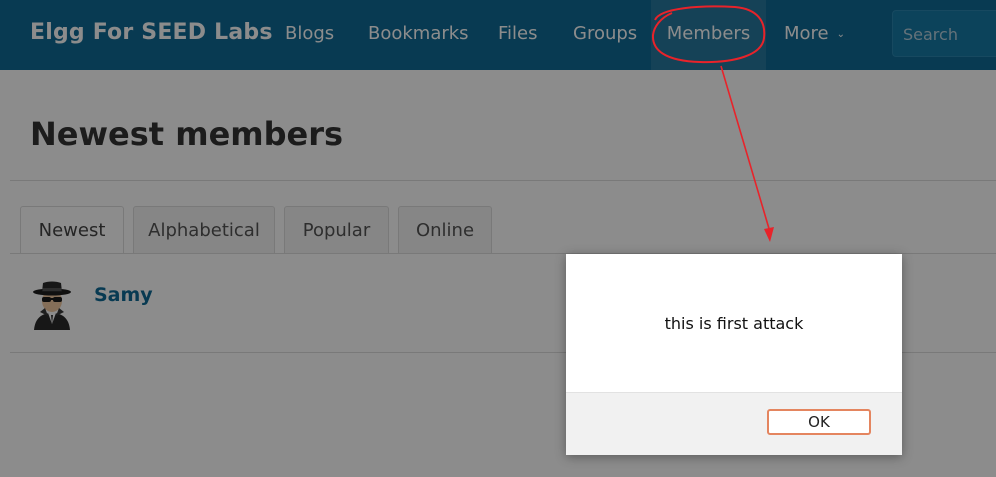 This screenshot has width=996, height=477. What do you see at coordinates (734, 323) in the screenshot?
I see `alert-message: this is first attack` at bounding box center [734, 323].